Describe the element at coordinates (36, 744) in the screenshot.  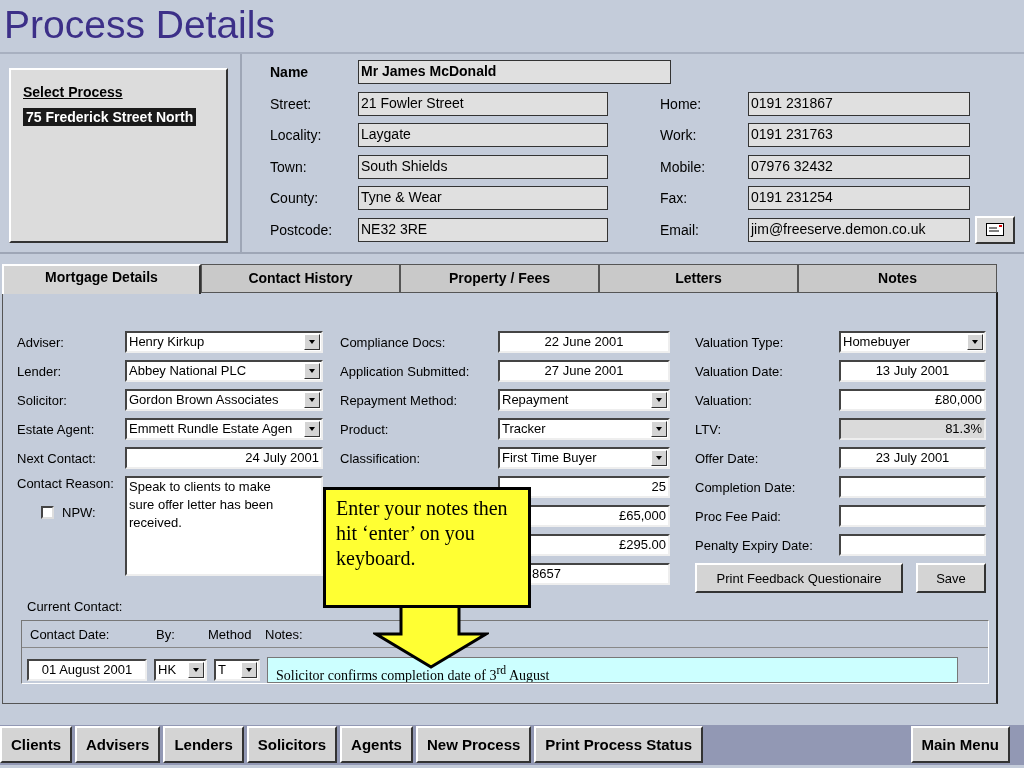
I see `nav-button: Clients` at that location.